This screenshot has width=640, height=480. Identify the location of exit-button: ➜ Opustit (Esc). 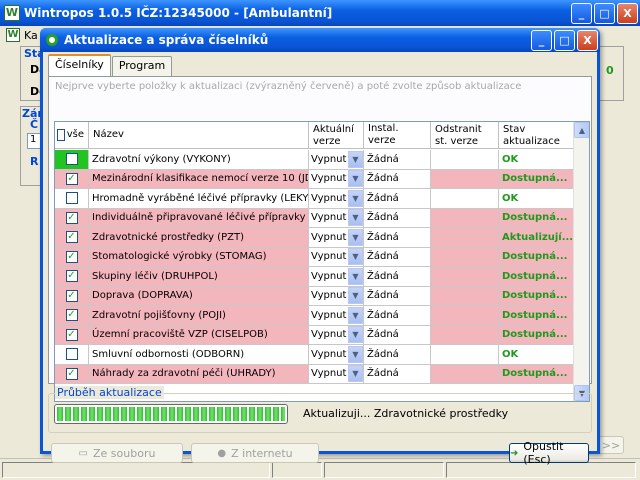
(549, 453).